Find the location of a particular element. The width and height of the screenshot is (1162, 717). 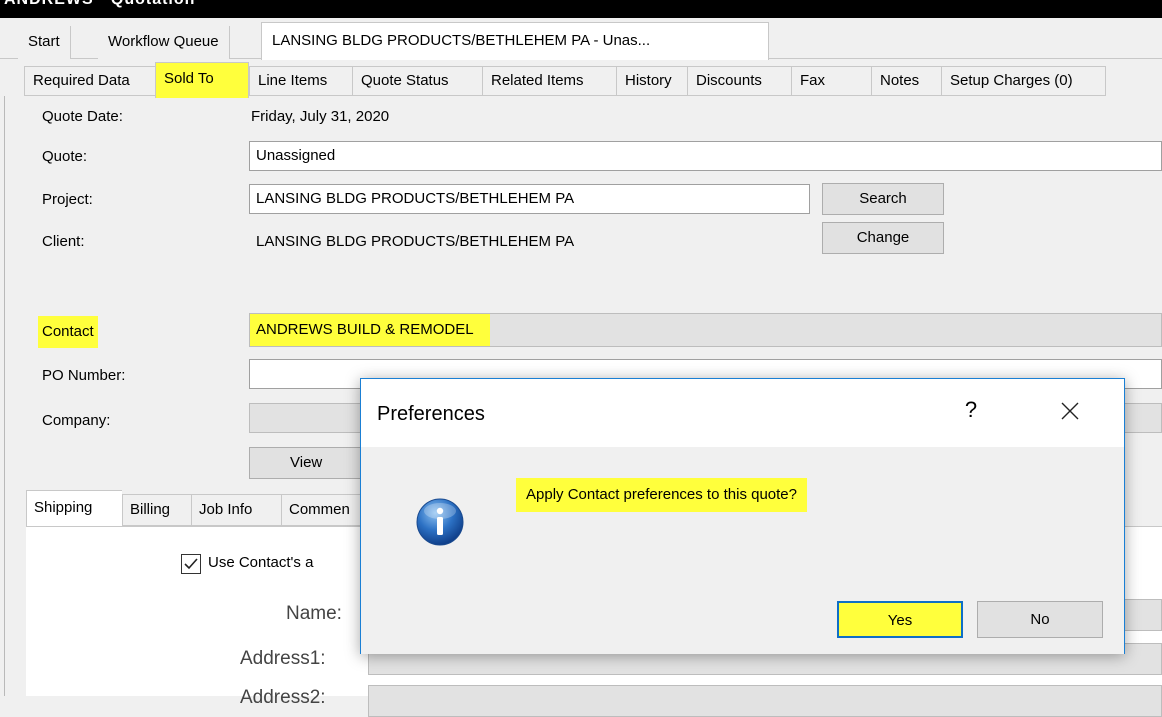

use-contact-address-checkbox is located at coordinates (191, 564).